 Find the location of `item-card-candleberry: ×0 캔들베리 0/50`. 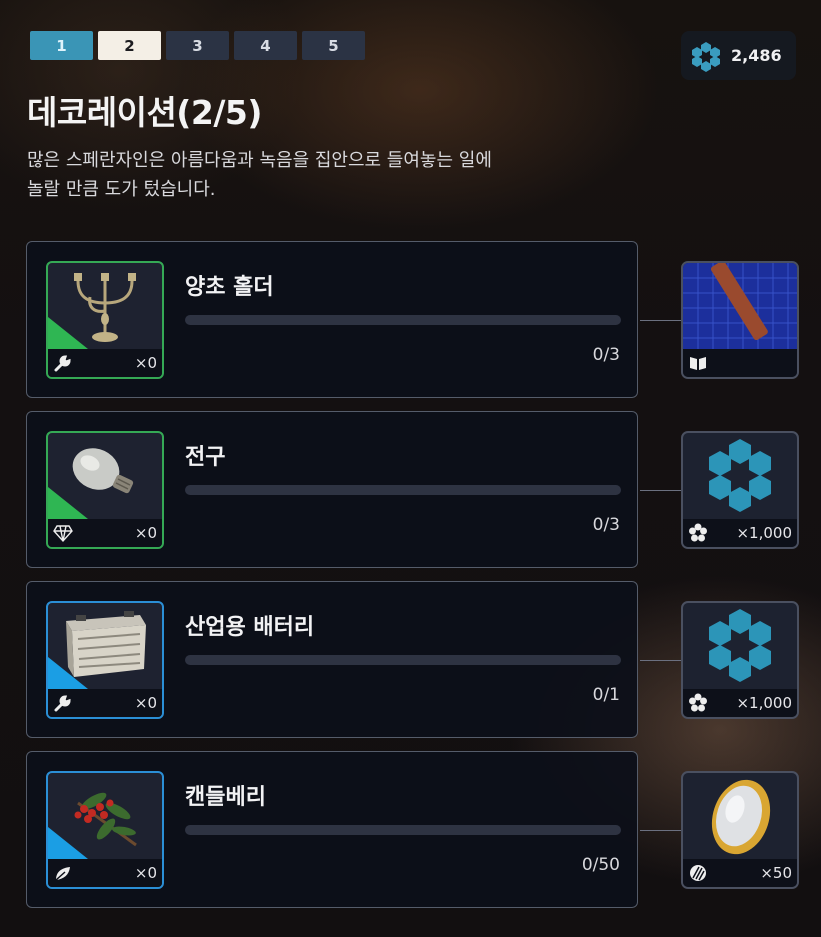

item-card-candleberry: ×0 캔들베리 0/50 is located at coordinates (332, 829).